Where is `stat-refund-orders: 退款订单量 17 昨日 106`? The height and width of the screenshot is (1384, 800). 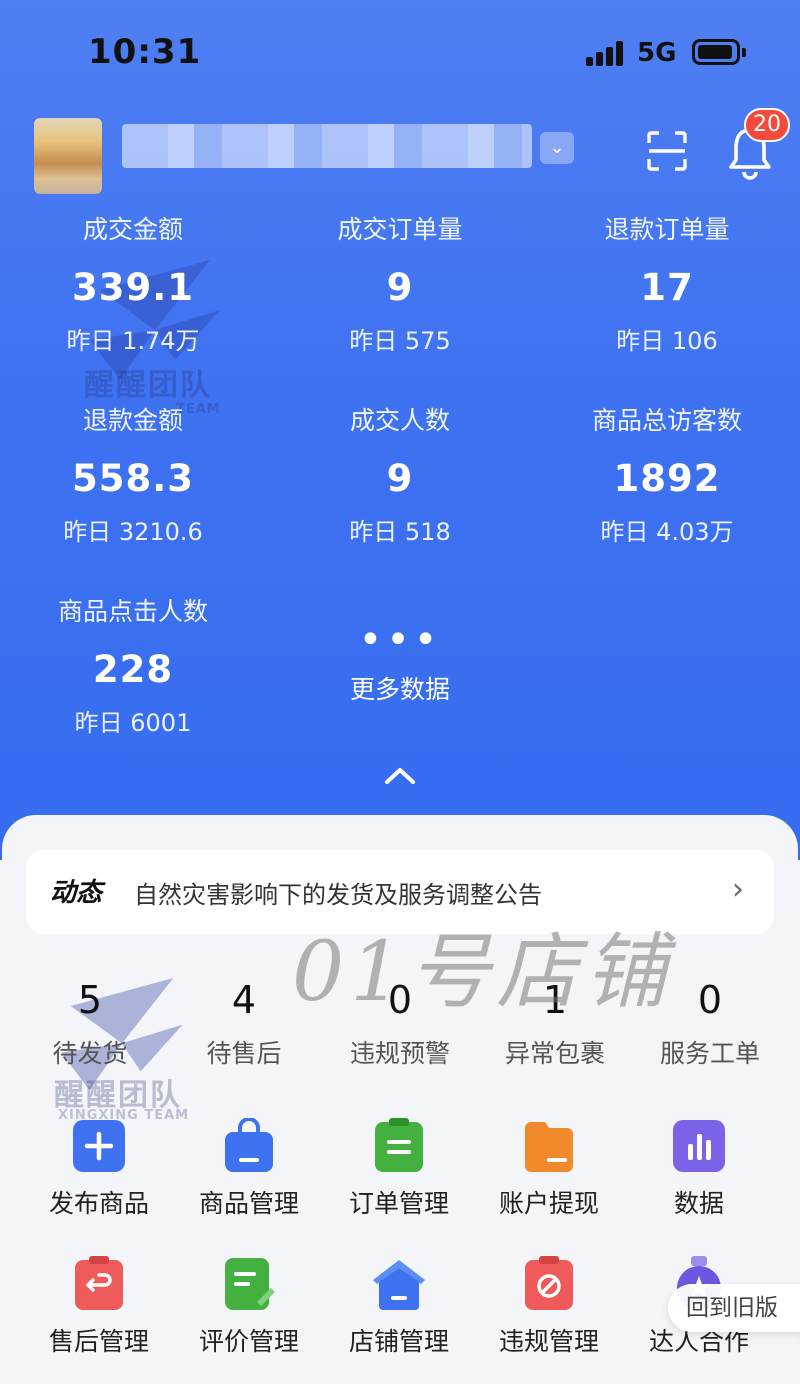
stat-refund-orders: 退款订单量 17 昨日 106 is located at coordinates (667, 285).